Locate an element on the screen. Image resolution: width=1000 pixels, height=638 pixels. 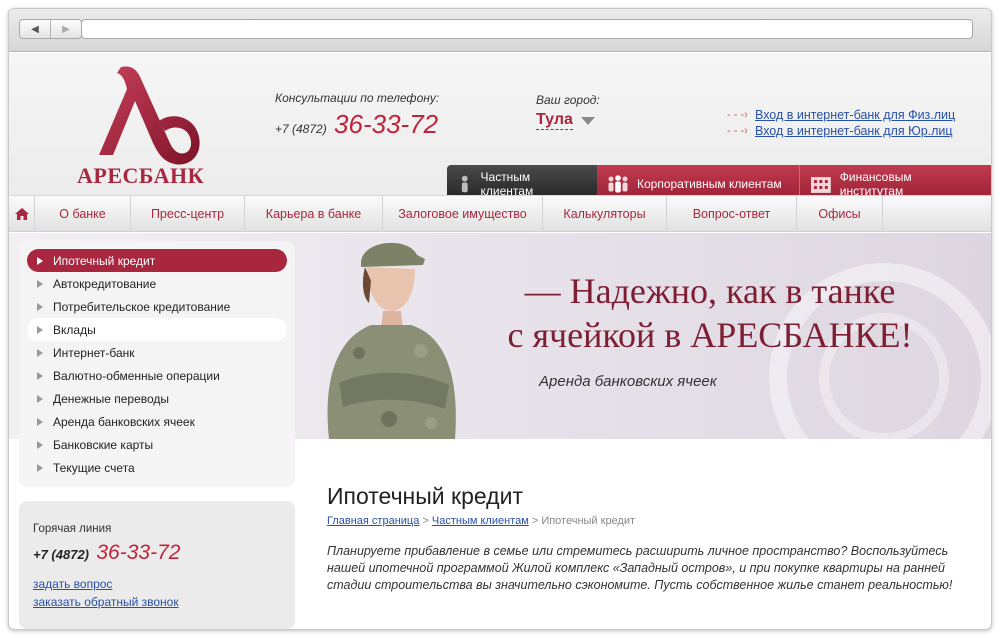
sidemenu-item-label: Аренда банковских ячеек is located at coordinates (124, 421).